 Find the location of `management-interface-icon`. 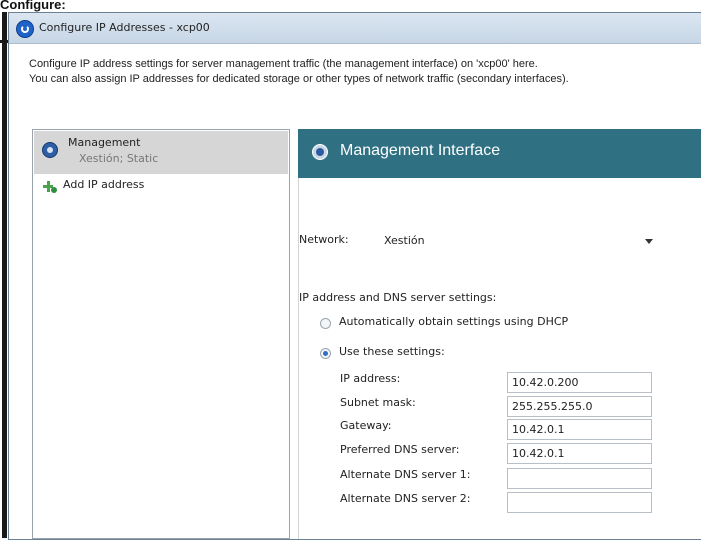

management-interface-icon is located at coordinates (50, 150).